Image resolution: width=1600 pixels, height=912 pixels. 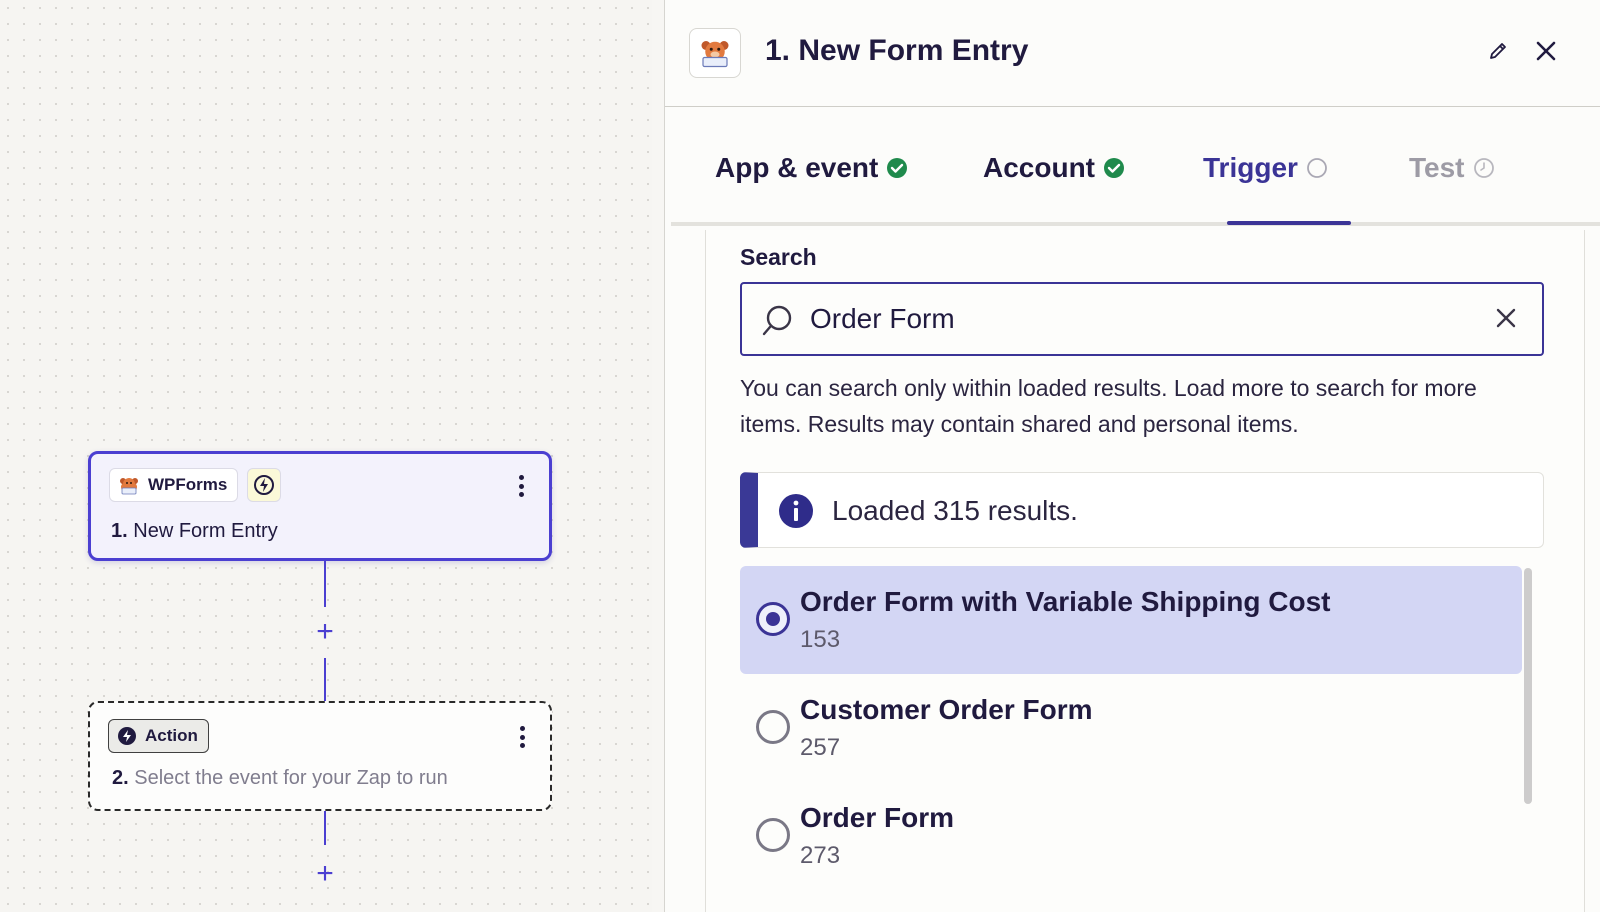 I want to click on tab-trigger: Trigger, so click(x=1265, y=168).